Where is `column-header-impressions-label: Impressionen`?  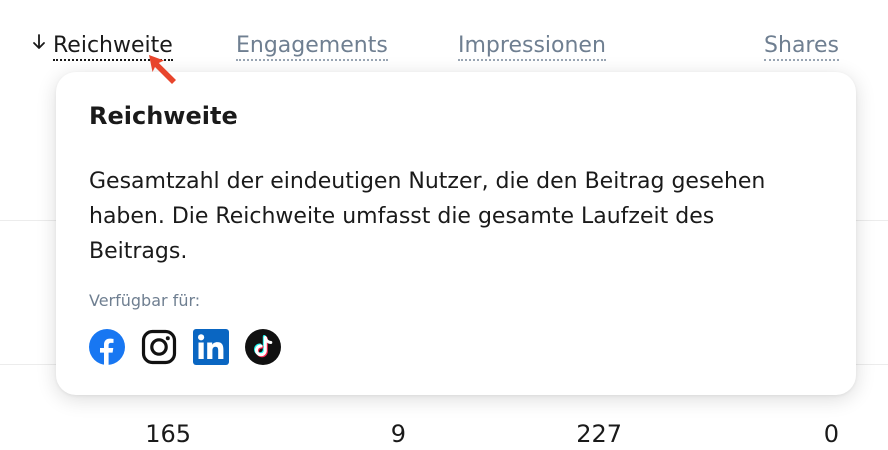 column-header-impressions-label: Impressionen is located at coordinates (532, 47).